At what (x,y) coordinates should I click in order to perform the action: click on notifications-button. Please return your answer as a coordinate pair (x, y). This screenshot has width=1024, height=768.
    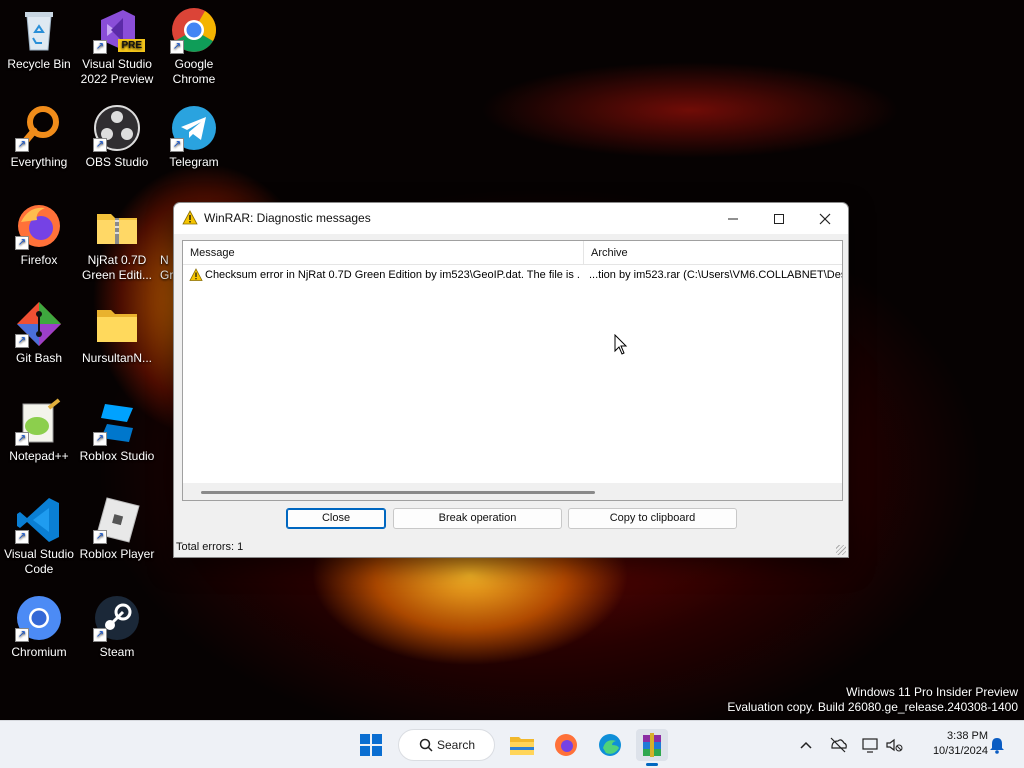
    Looking at the image, I should click on (997, 745).